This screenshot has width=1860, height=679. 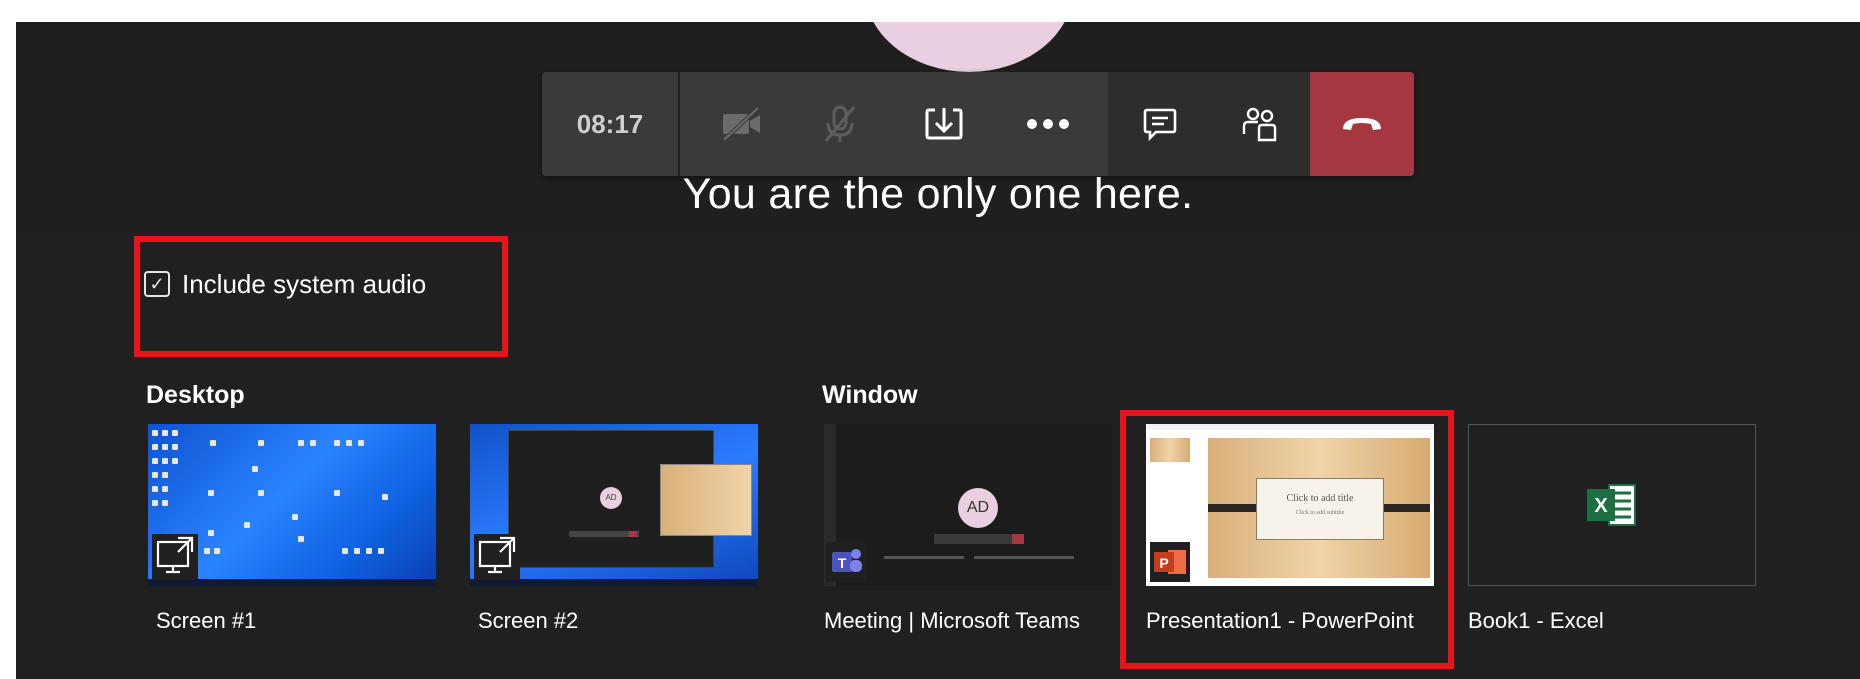 What do you see at coordinates (195, 395) in the screenshot?
I see `desktop-section-title: Desktop` at bounding box center [195, 395].